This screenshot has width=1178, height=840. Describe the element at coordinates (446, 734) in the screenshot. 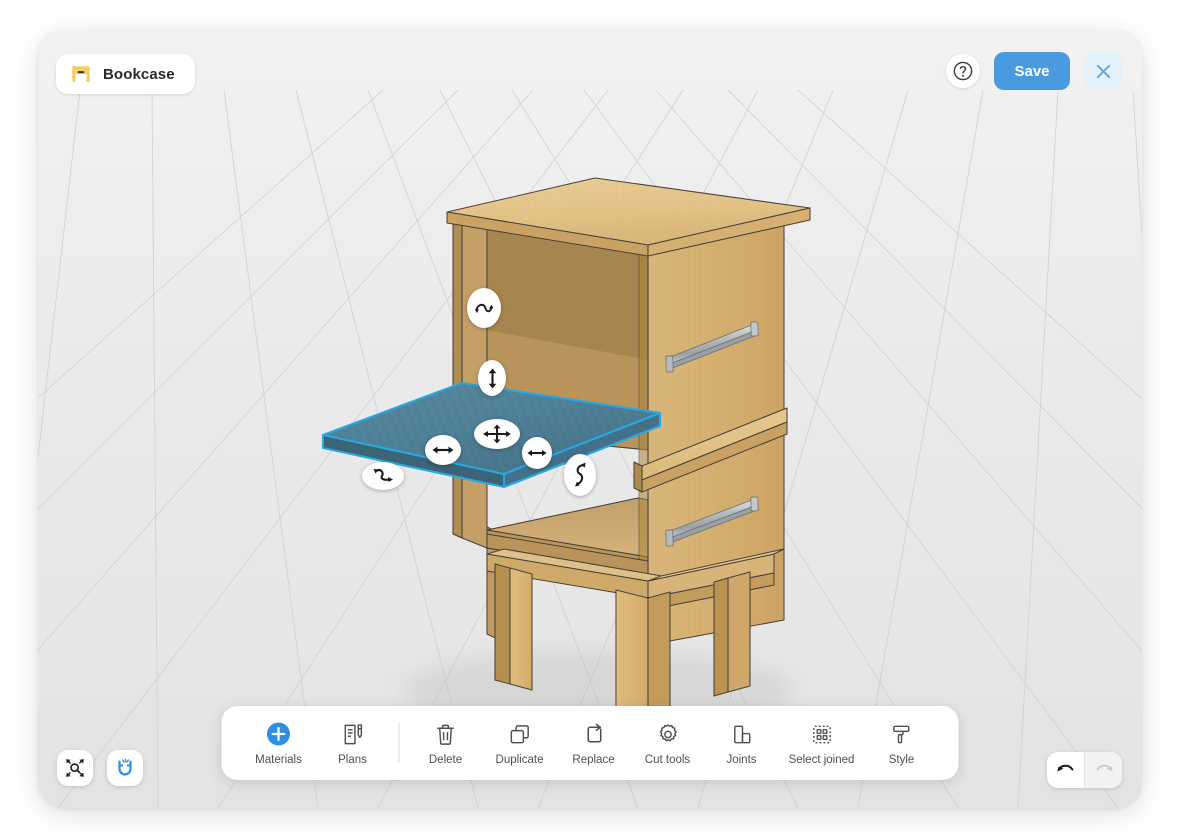

I see `trash-icon` at that location.